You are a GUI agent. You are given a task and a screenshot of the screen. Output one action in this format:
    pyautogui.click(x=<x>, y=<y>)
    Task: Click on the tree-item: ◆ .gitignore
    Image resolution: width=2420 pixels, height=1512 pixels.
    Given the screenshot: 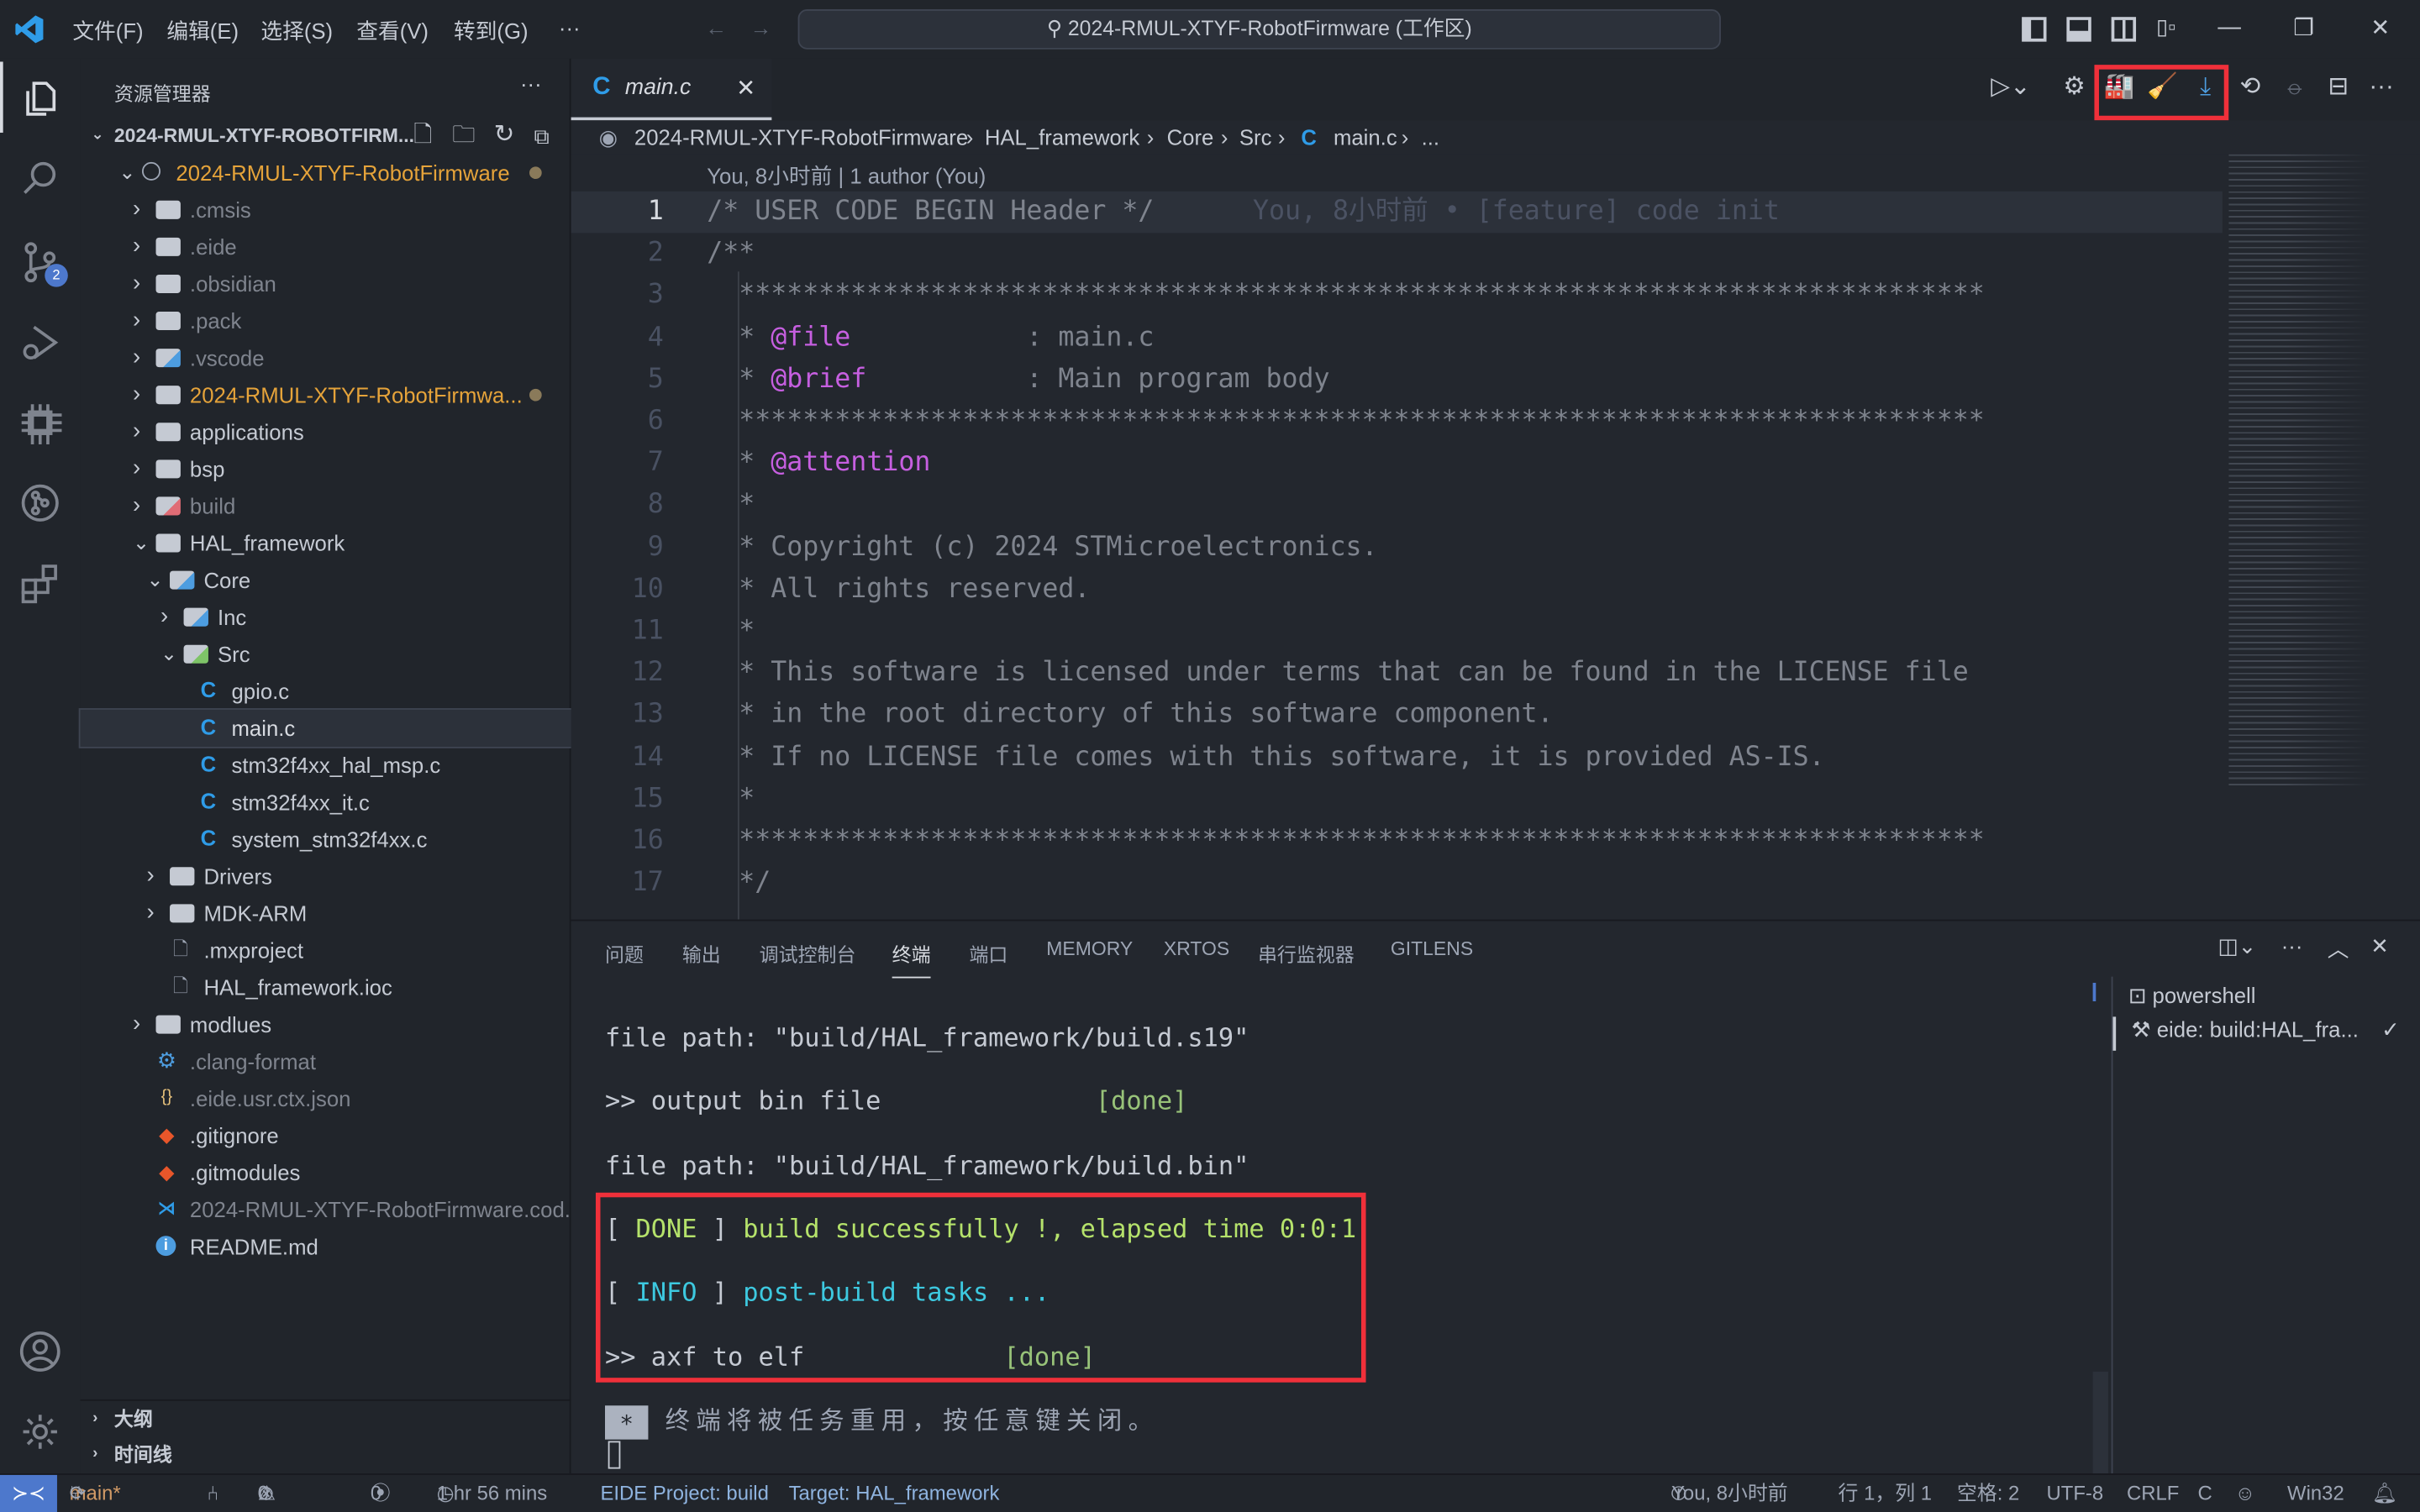 What is the action you would take?
    pyautogui.click(x=326, y=1135)
    